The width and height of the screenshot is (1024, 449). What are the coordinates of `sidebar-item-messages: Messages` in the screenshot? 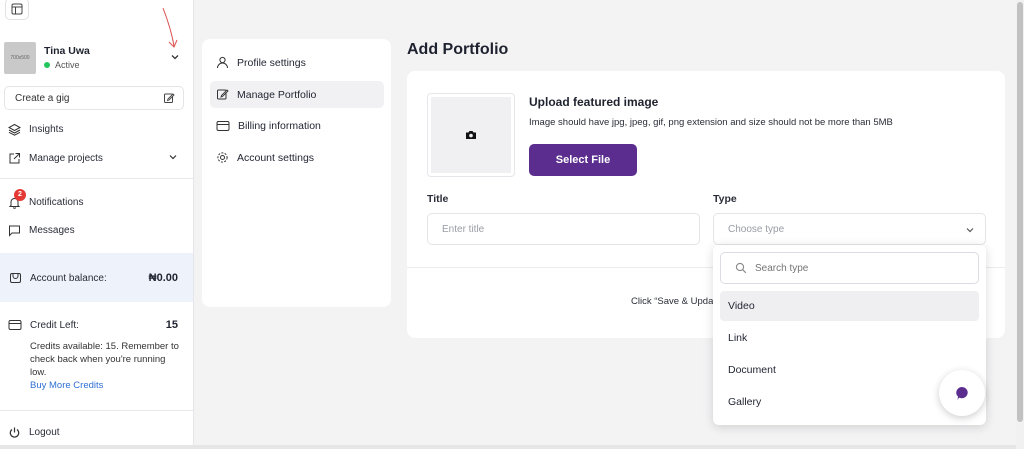 It's located at (96, 230).